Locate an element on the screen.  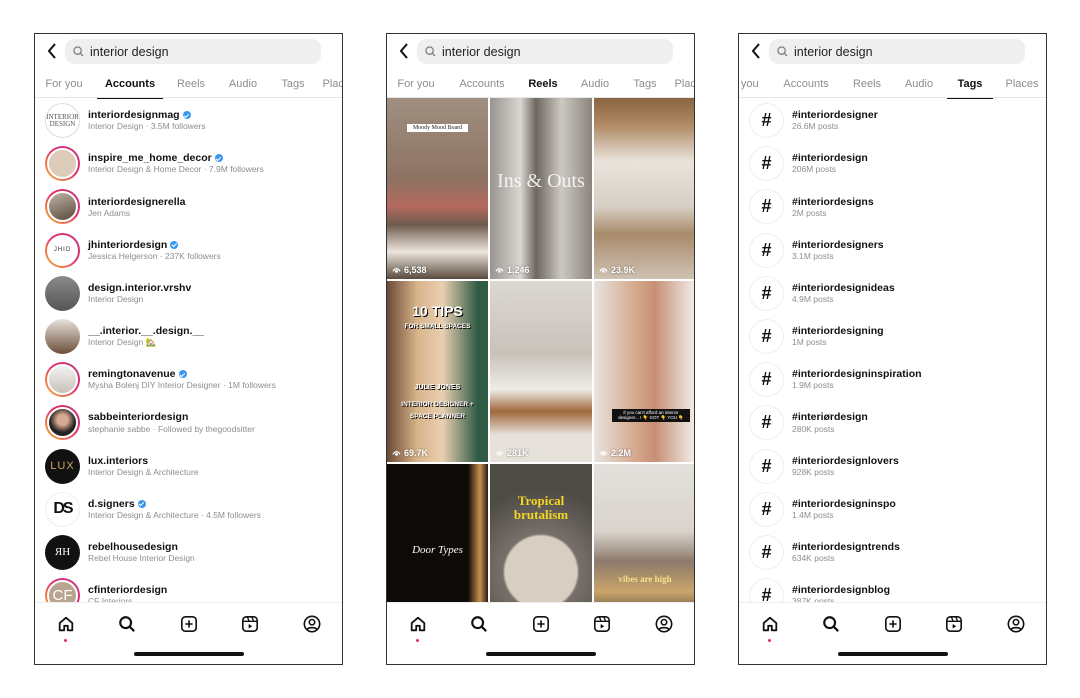
create-icon is located at coordinates (541, 624).